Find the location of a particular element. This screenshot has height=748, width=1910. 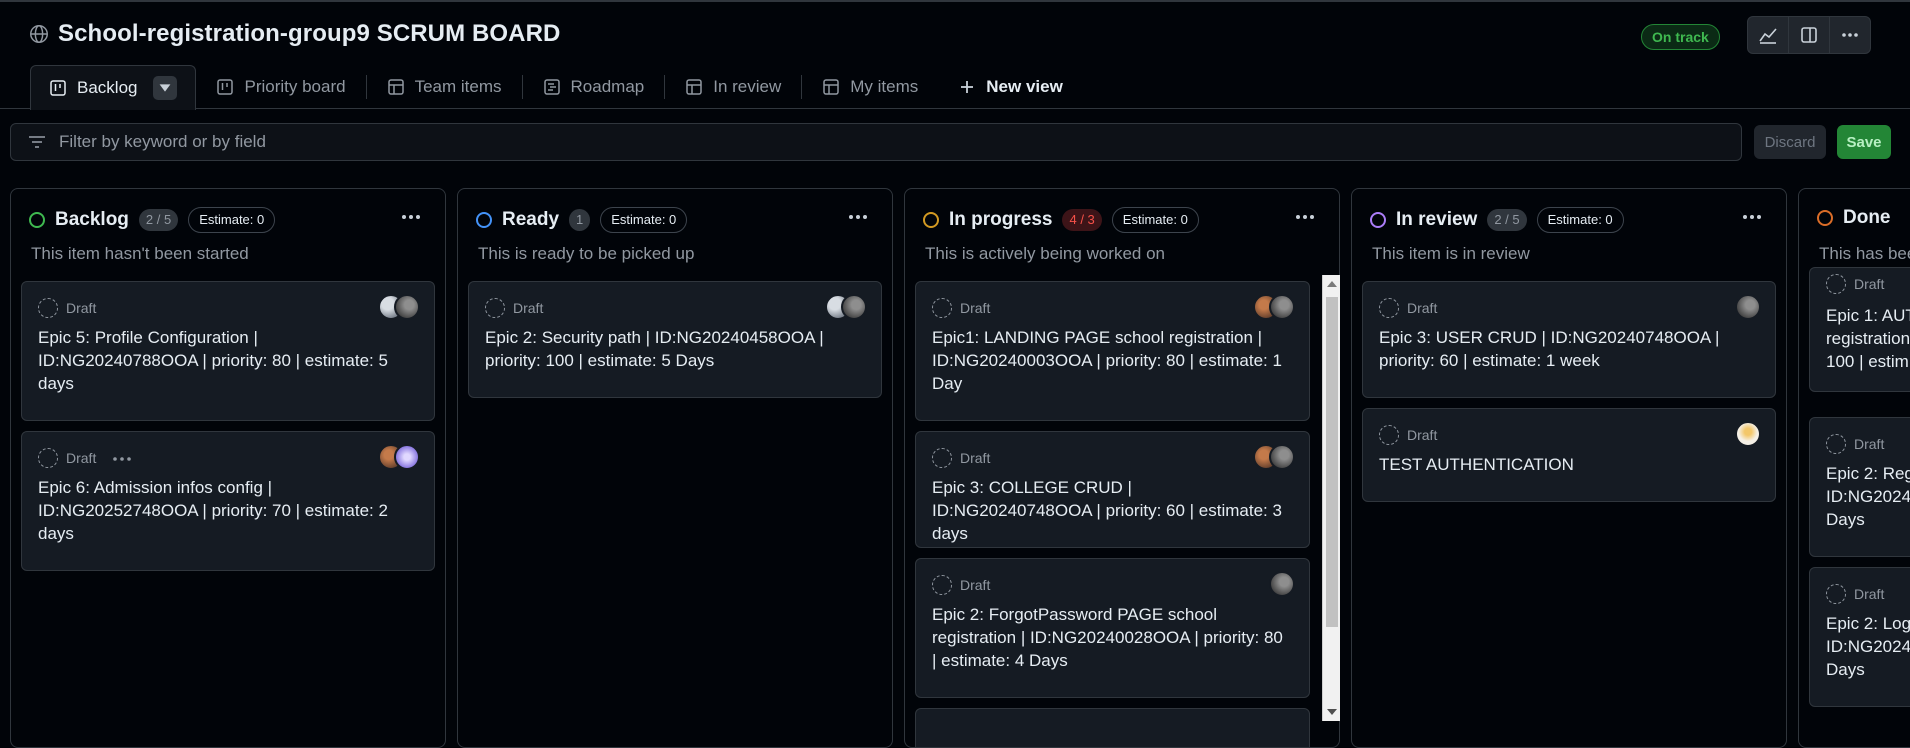

column-scrollbar is located at coordinates (1331, 498).